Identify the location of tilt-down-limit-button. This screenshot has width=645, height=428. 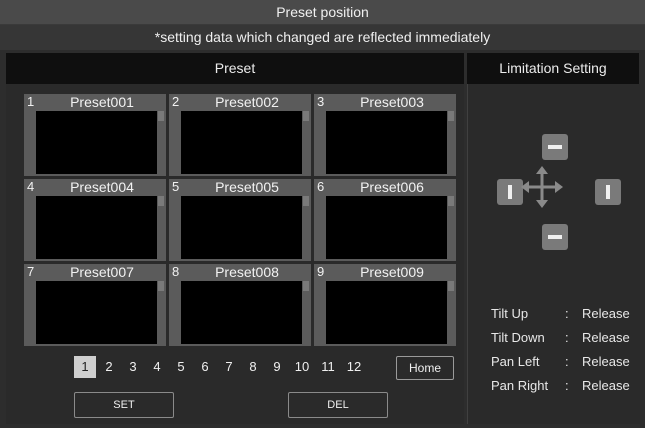
(555, 237).